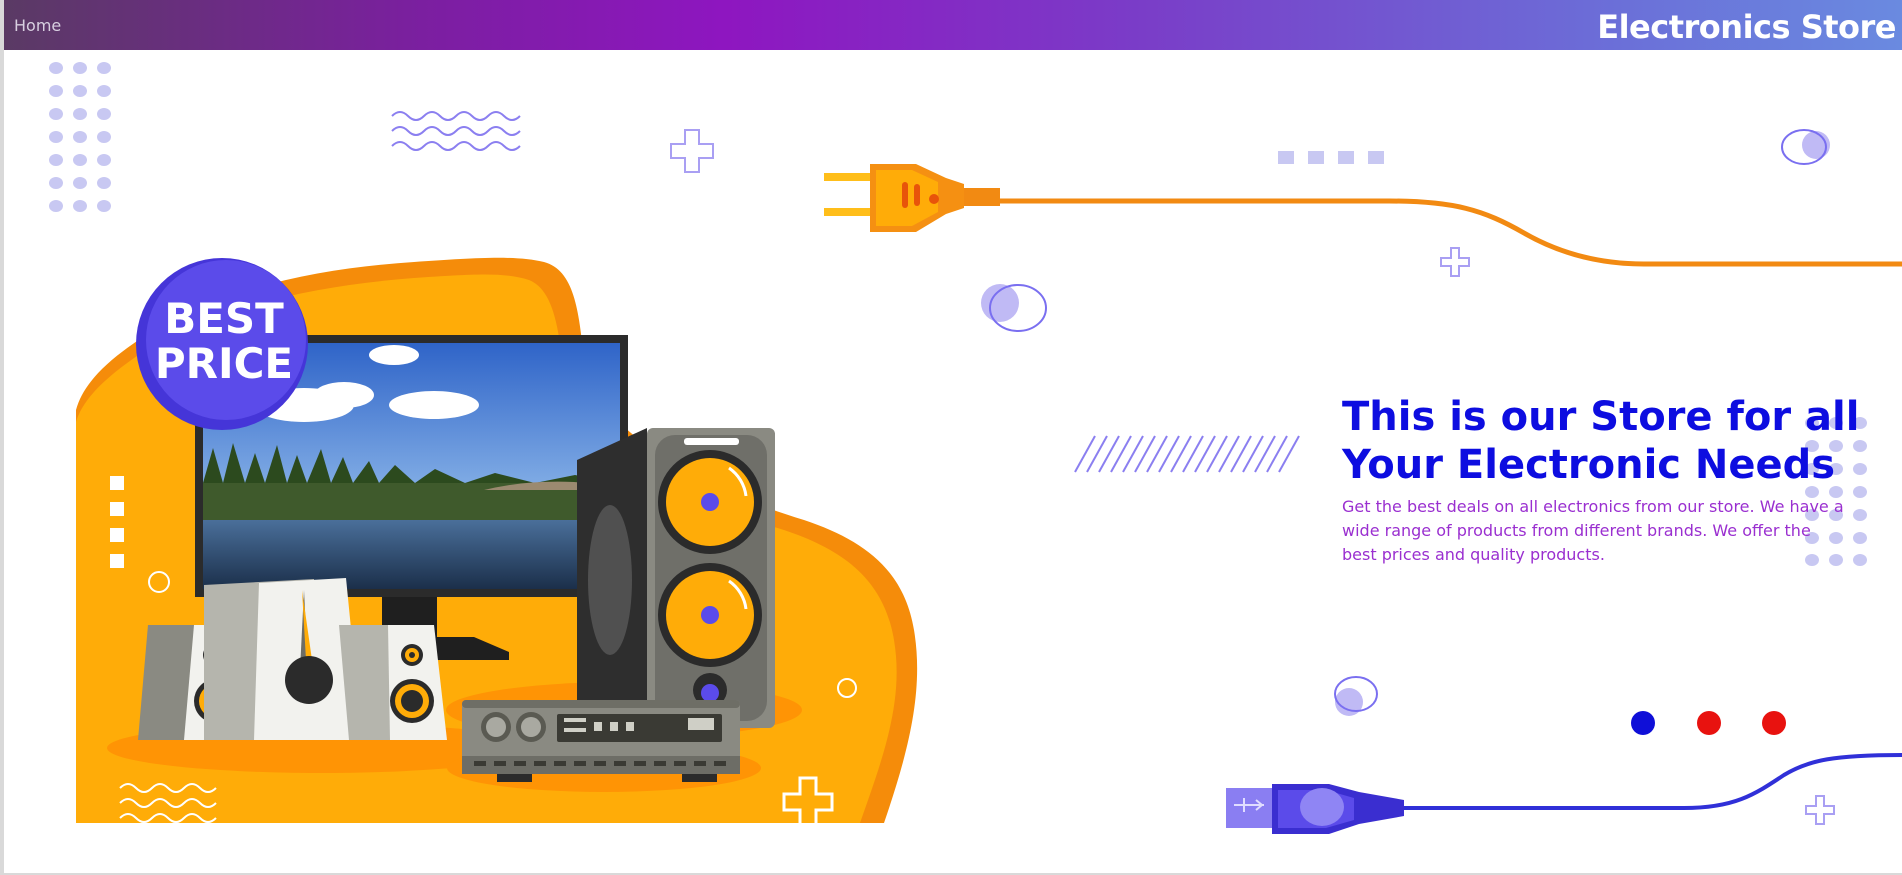  Describe the element at coordinates (953, 25) in the screenshot. I see `navbar: Home Electronics Store` at that location.